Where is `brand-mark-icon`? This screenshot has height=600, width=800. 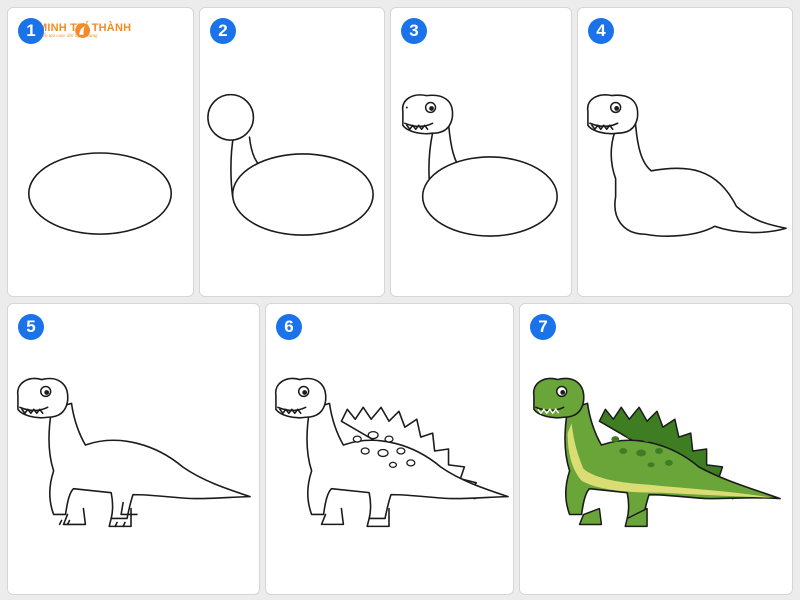
brand-mark-icon is located at coordinates (83, 30).